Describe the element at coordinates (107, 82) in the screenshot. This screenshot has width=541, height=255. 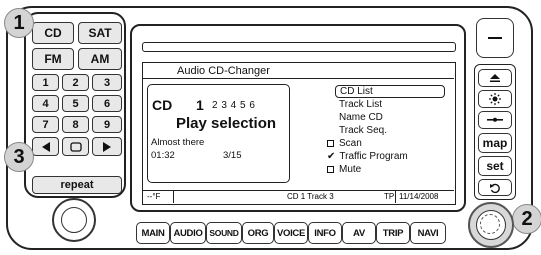
I see `preset-3-button: 3` at that location.